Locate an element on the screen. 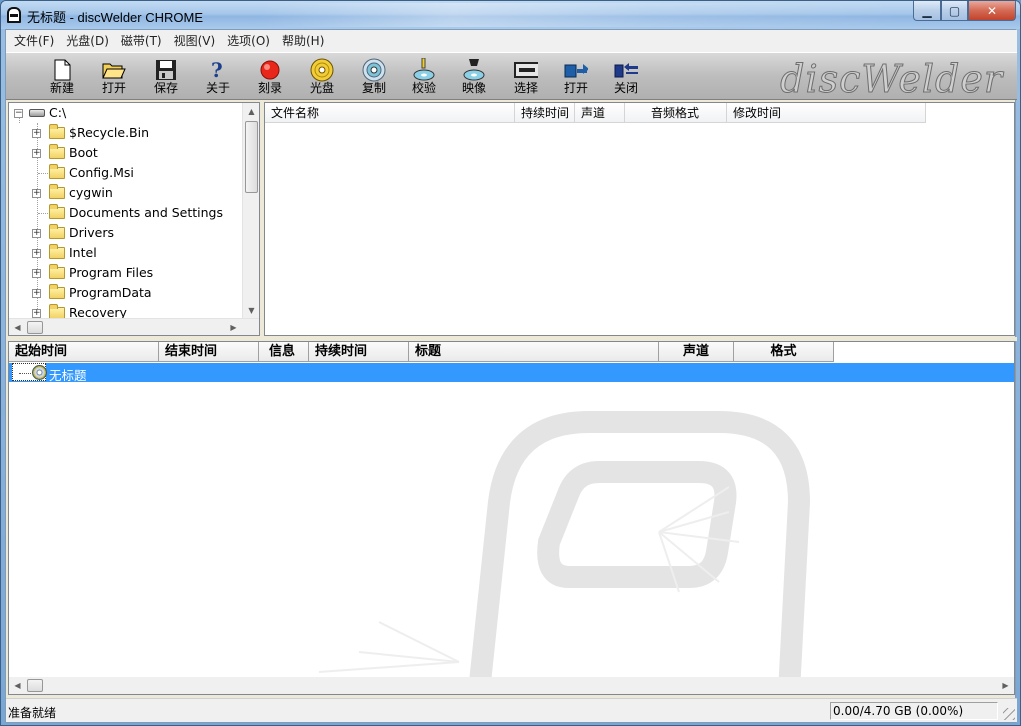 This screenshot has width=1021, height=726. app-logo-icon is located at coordinates (14, 15).